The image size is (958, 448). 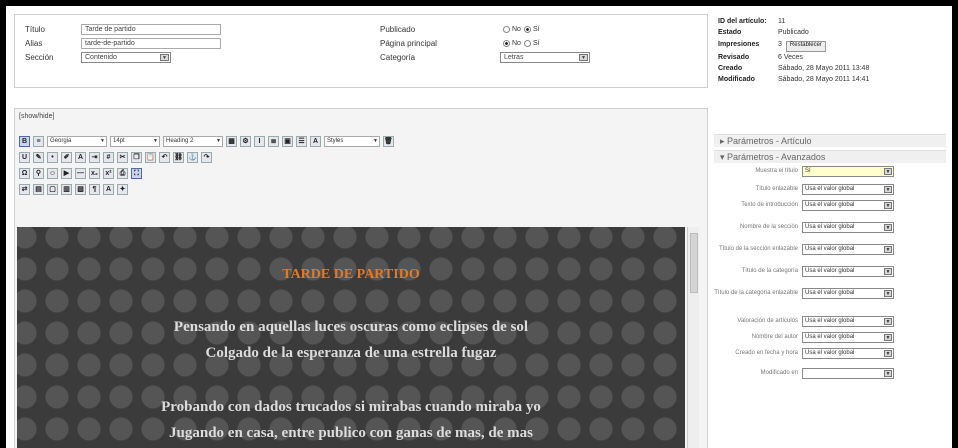 I want to click on hr-icon: —, so click(x=80, y=173).